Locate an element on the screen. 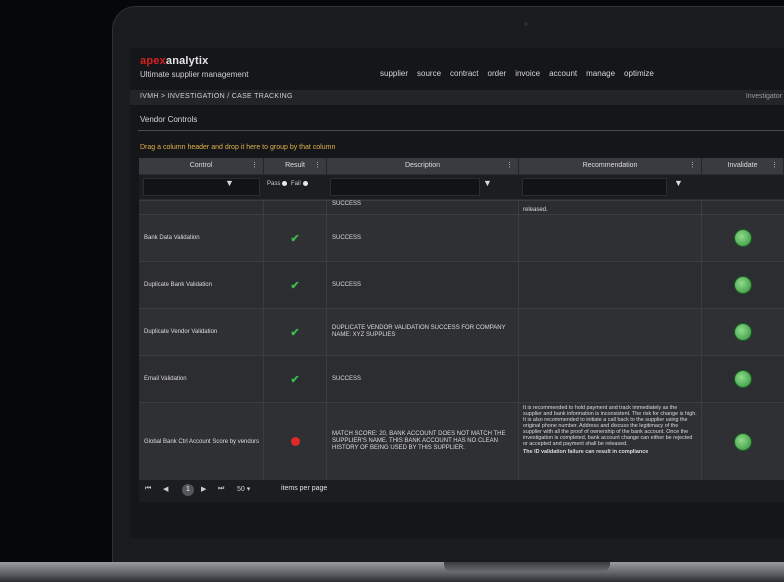  column-label: Description is located at coordinates (422, 165).